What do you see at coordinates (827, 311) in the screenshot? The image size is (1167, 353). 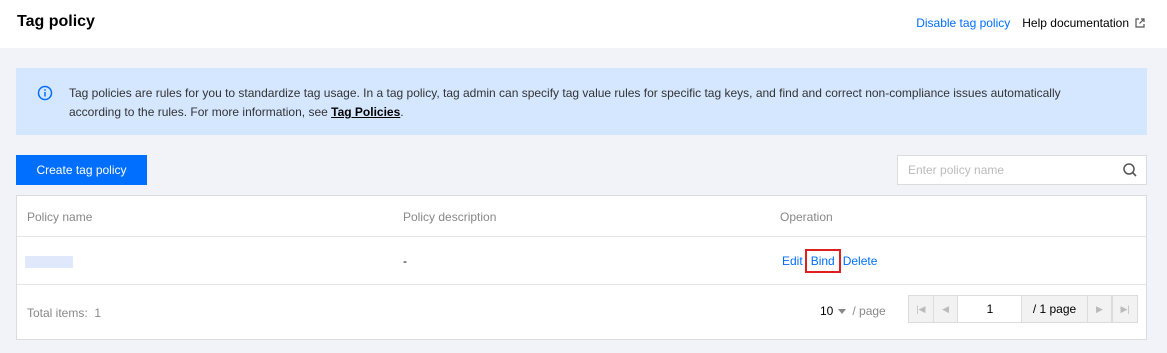 I see `page-size-value: 10` at bounding box center [827, 311].